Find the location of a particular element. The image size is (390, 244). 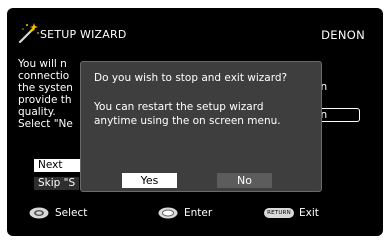

cursor-pad-icon is located at coordinates (39, 213).